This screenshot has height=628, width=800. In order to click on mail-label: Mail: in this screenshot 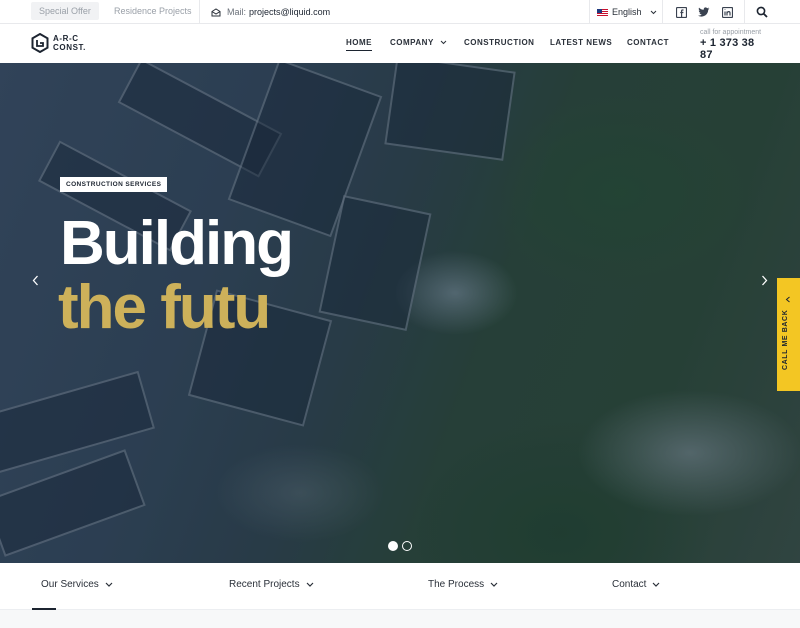, I will do `click(237, 12)`.